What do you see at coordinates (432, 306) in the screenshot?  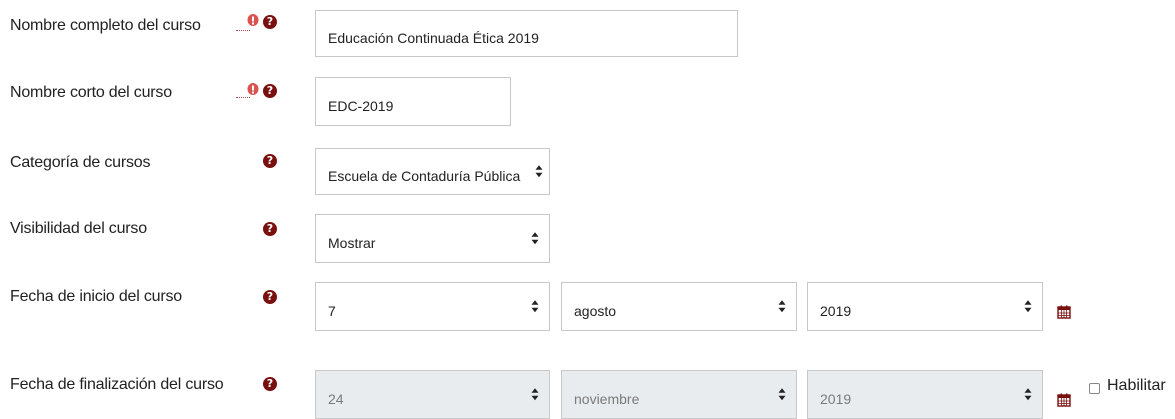 I see `startdate-day-select: 7` at bounding box center [432, 306].